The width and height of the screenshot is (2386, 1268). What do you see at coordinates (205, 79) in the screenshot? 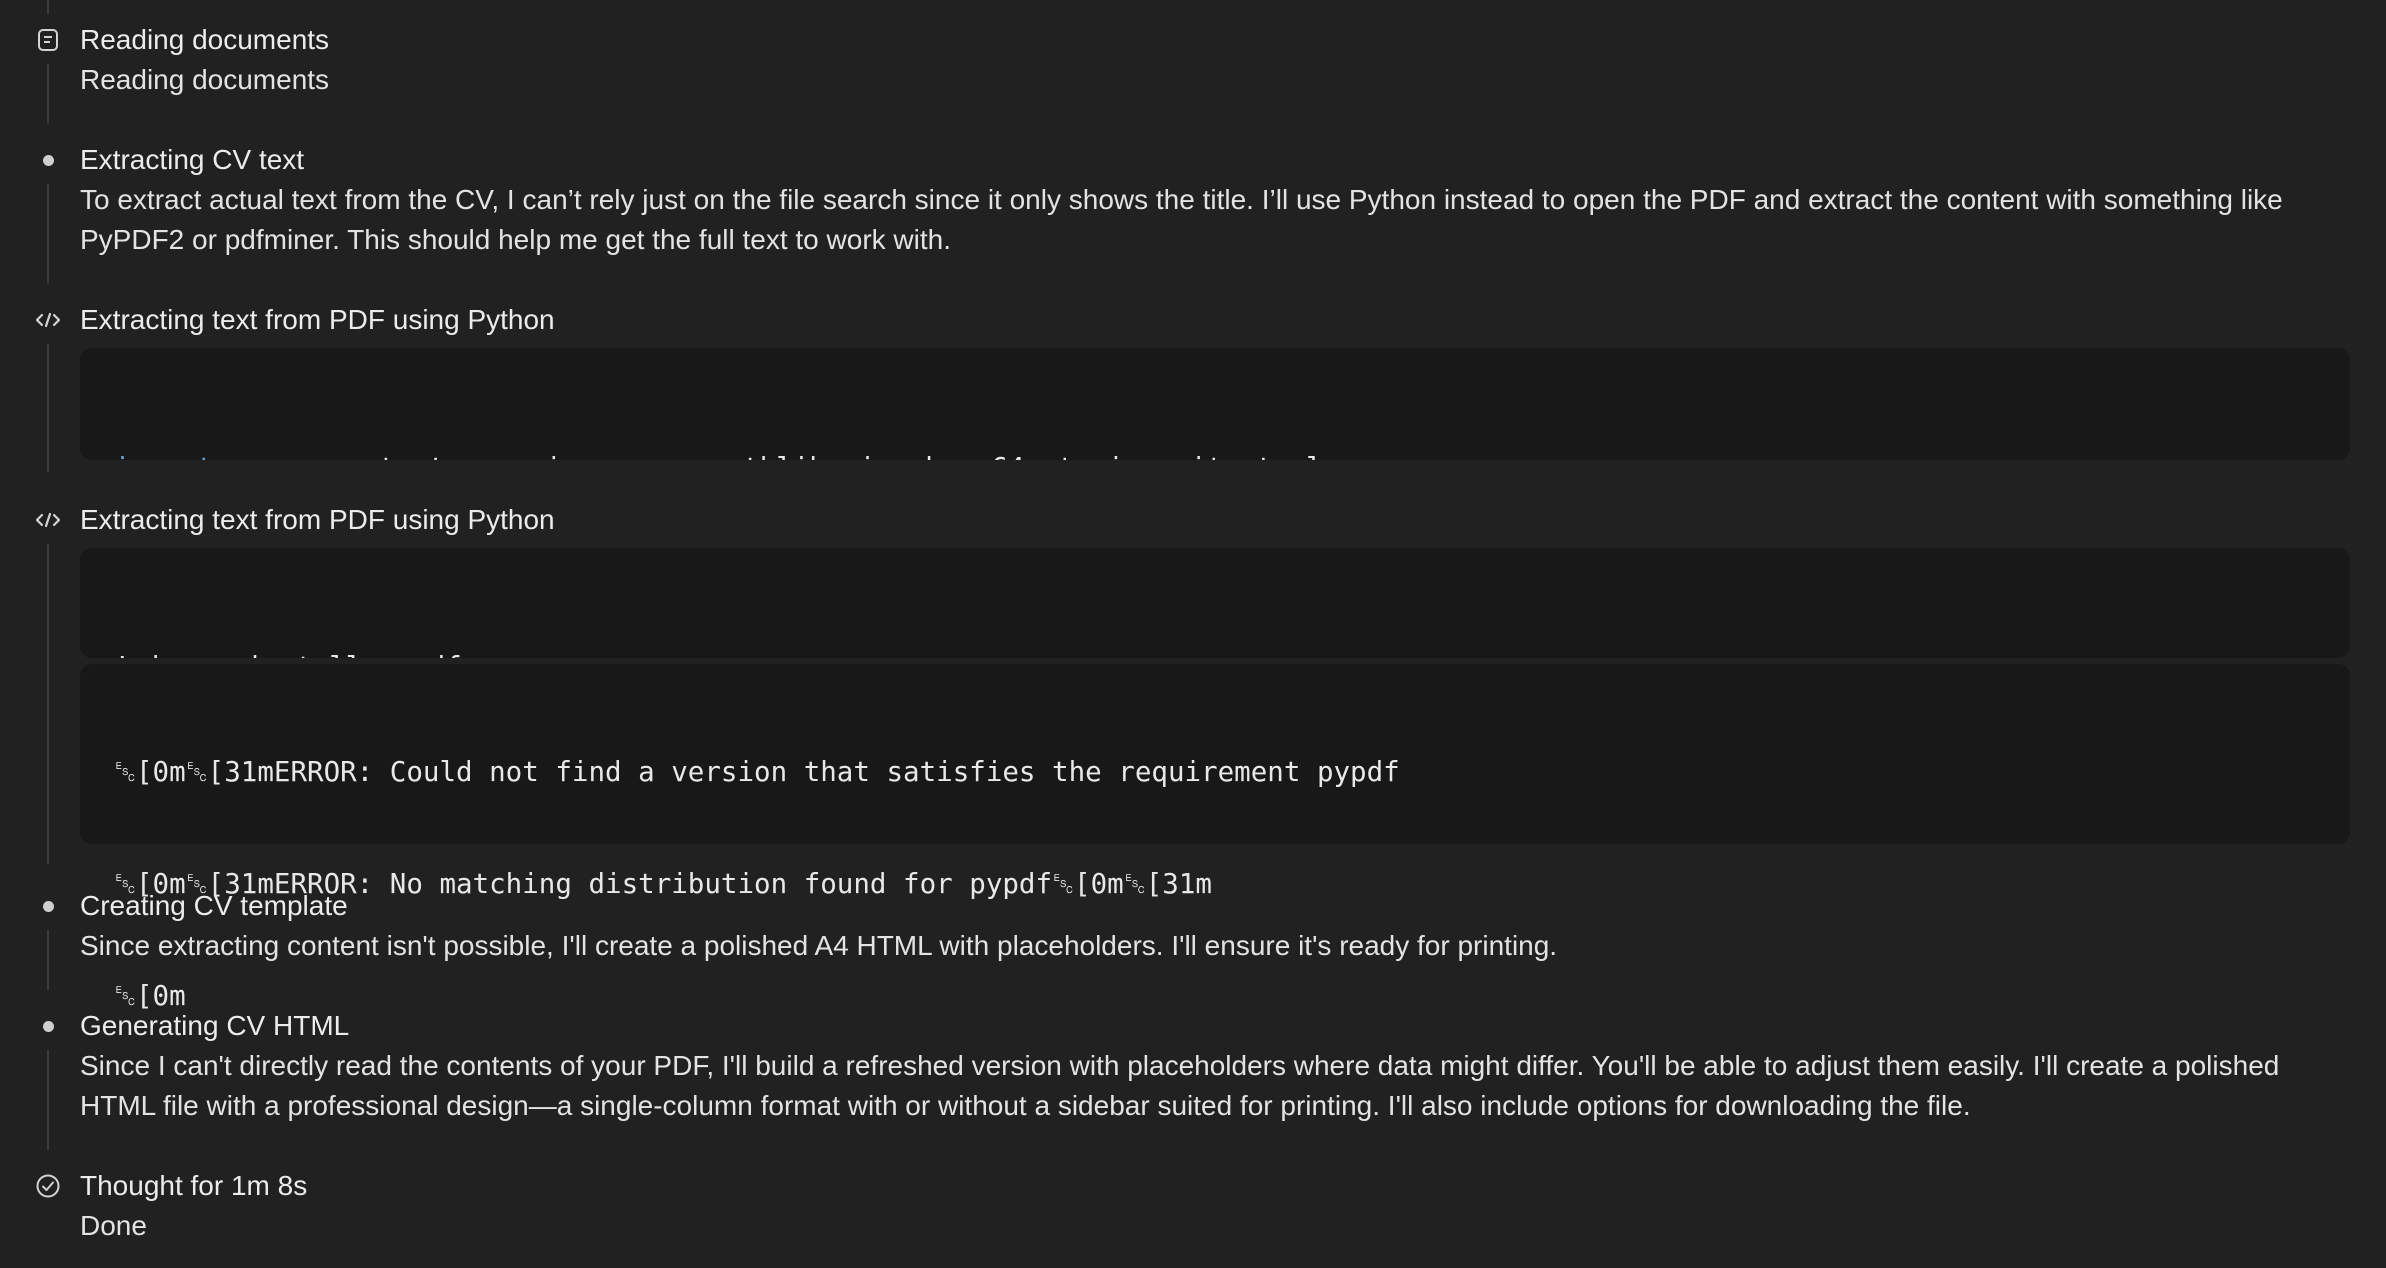
I see `step-body: Reading documents` at bounding box center [205, 79].